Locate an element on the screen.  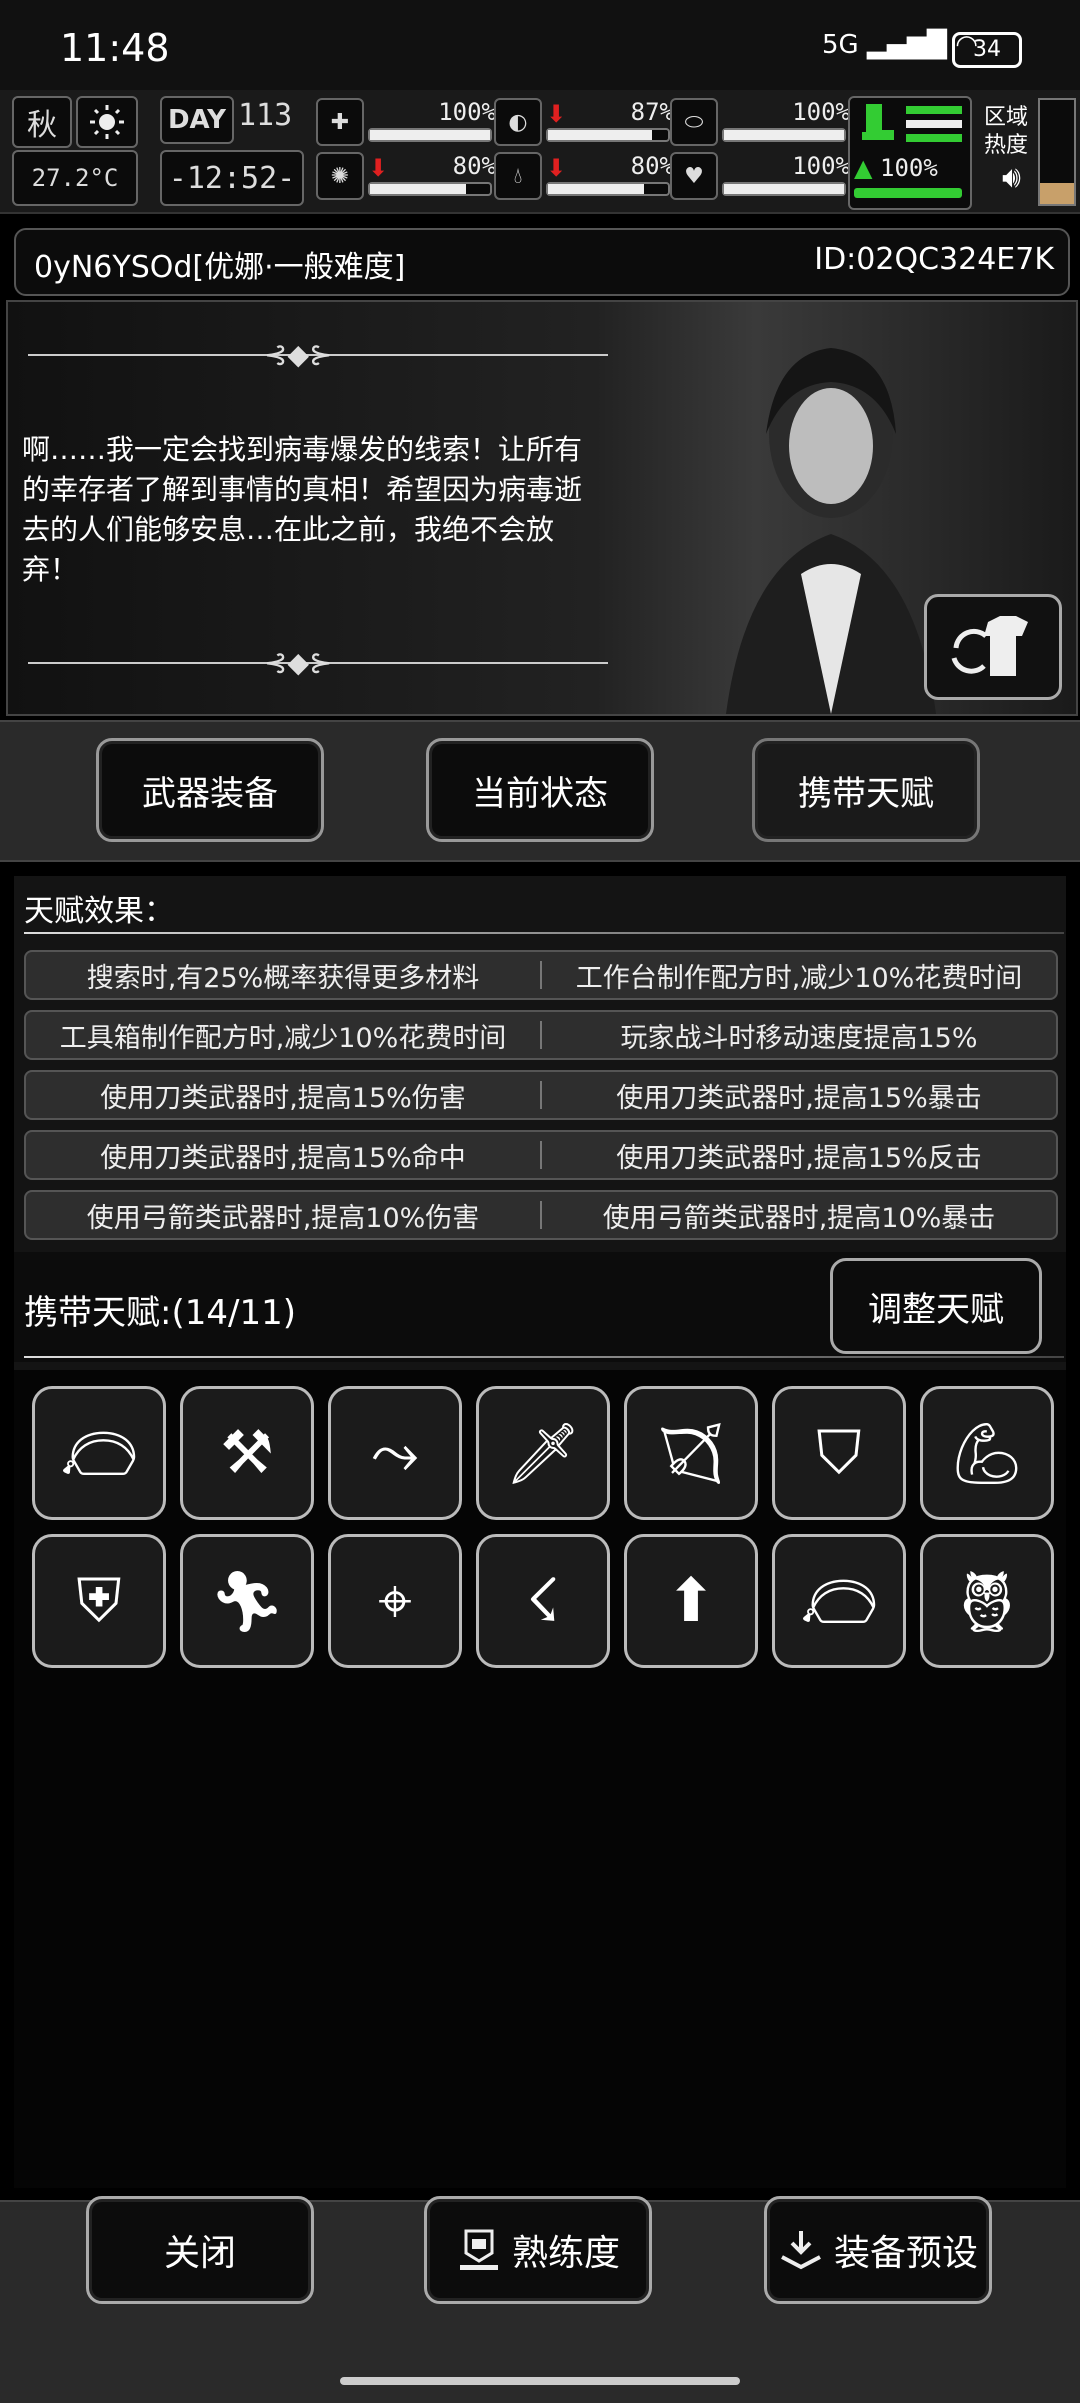
stamina-icon: ⬭ is located at coordinates (694, 122).